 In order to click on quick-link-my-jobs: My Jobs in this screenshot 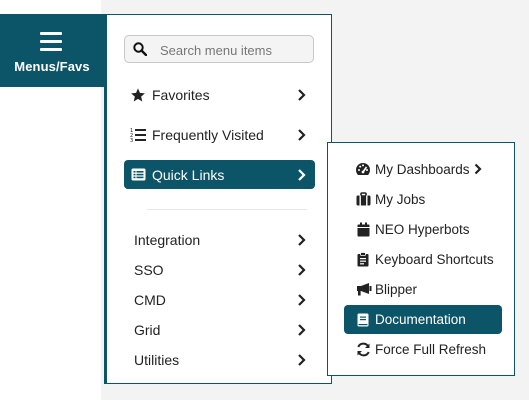, I will do `click(423, 199)`.